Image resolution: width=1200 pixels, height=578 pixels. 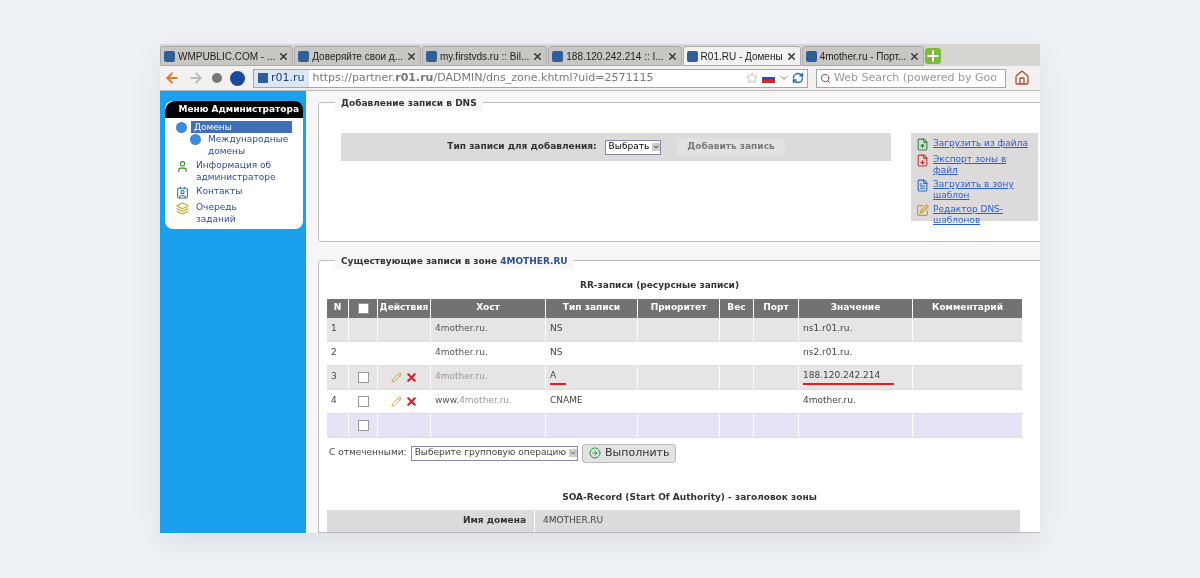 What do you see at coordinates (241, 127) in the screenshot?
I see `menu-item: Домены` at bounding box center [241, 127].